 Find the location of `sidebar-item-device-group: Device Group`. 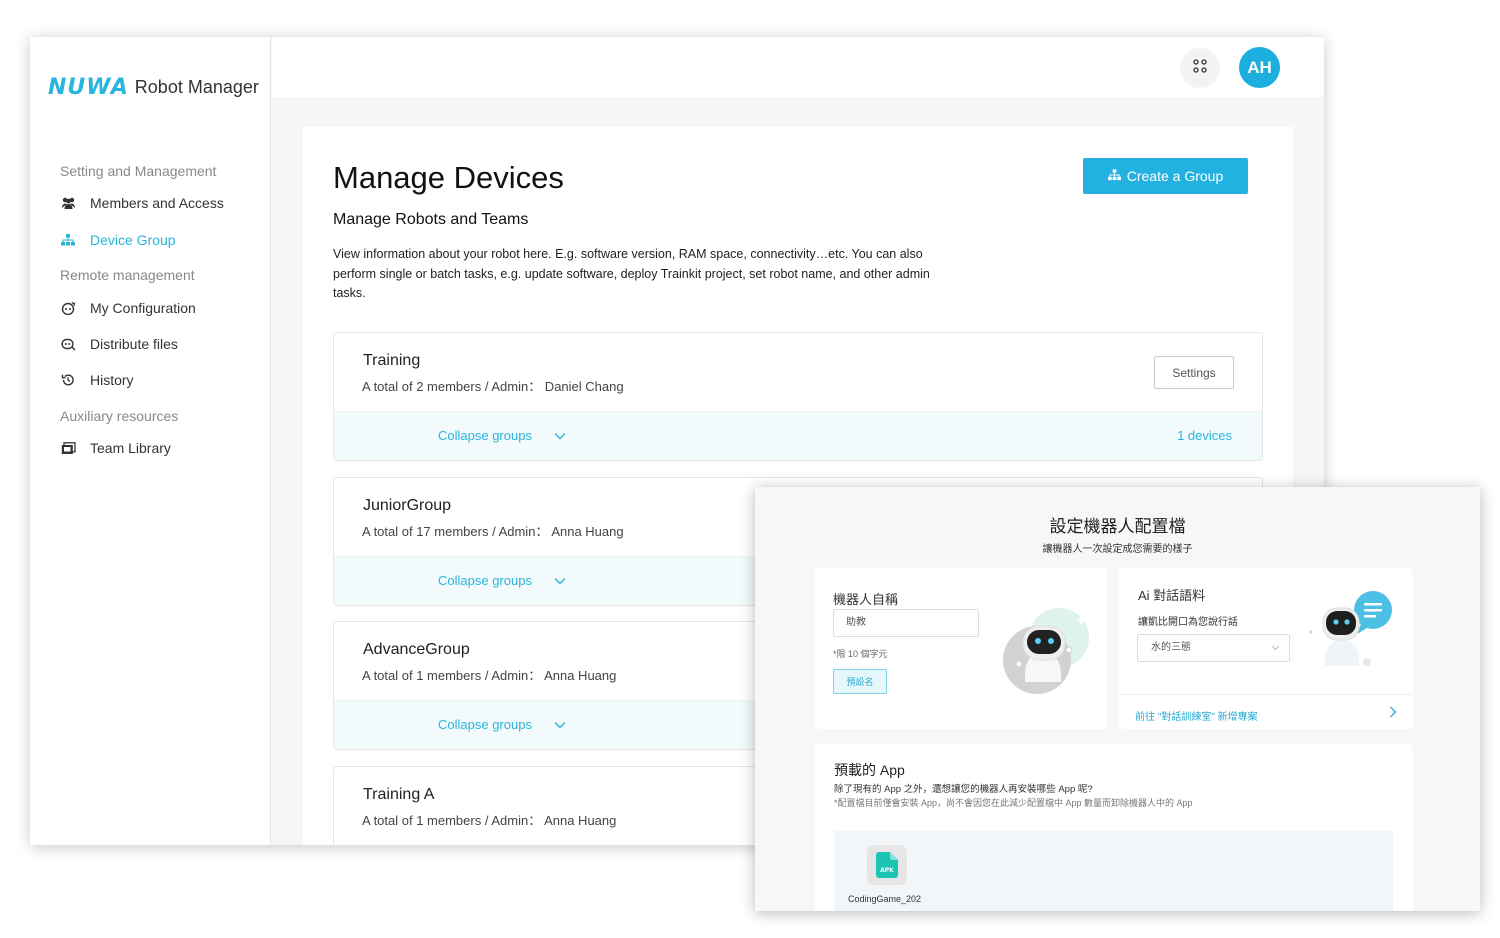

sidebar-item-device-group: Device Group is located at coordinates (118, 240).